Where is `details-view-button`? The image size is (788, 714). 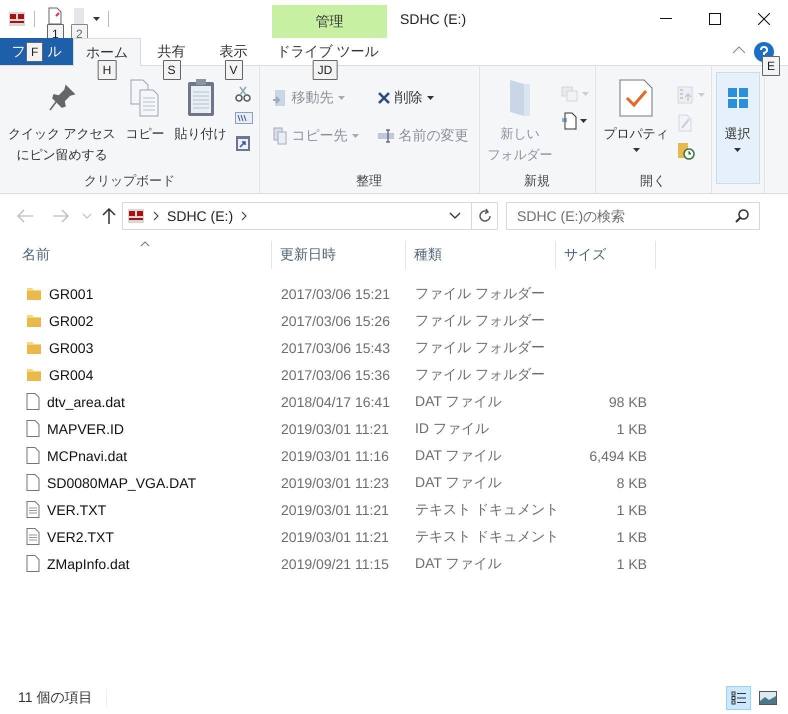
details-view-button is located at coordinates (738, 698).